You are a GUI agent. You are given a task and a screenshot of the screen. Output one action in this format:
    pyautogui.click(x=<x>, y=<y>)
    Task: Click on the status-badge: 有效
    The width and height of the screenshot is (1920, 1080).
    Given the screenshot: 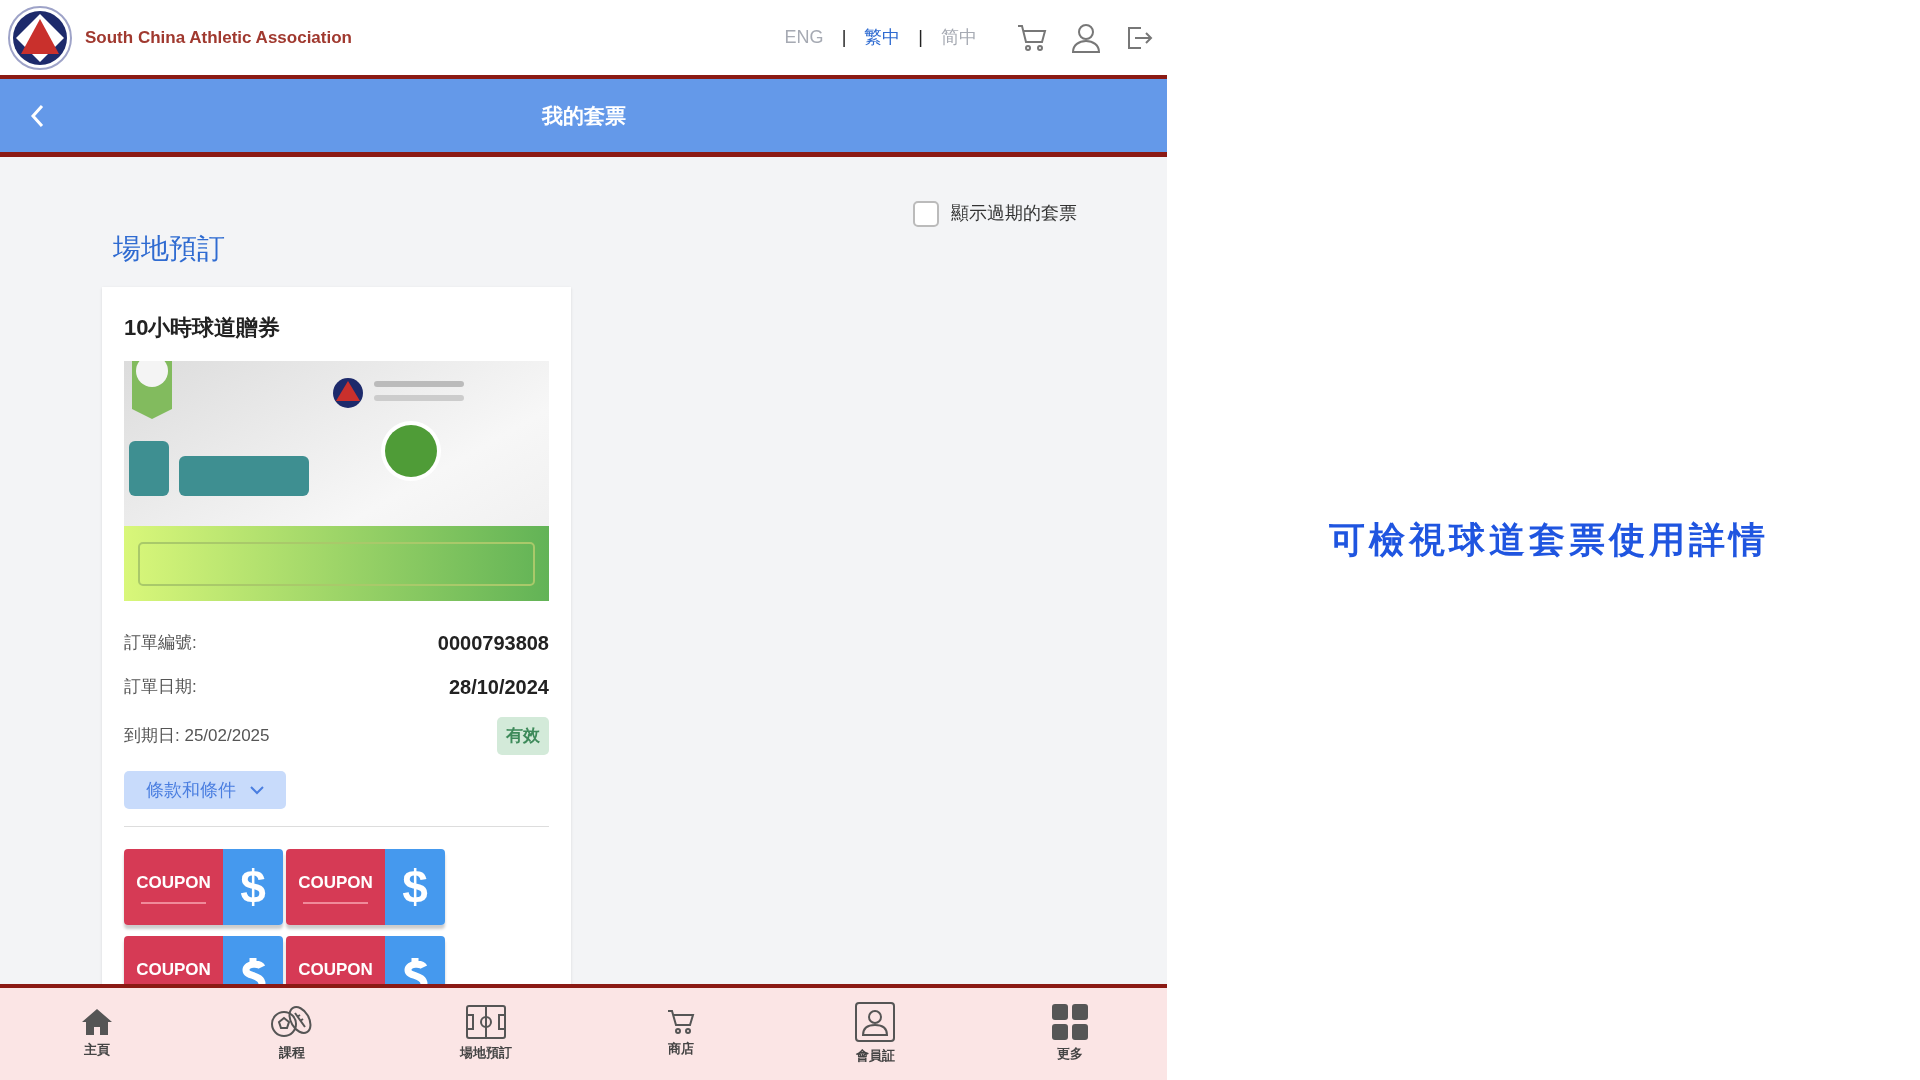 What is the action you would take?
    pyautogui.click(x=523, y=736)
    